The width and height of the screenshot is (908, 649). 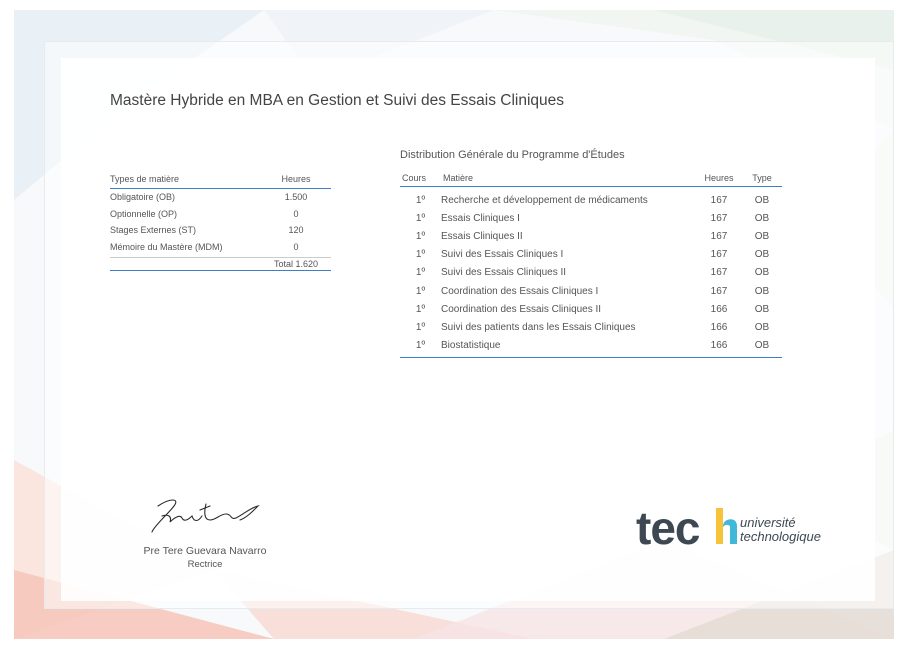 What do you see at coordinates (591, 346) in the screenshot?
I see `table-row: 1º Biostatistique 166 OB` at bounding box center [591, 346].